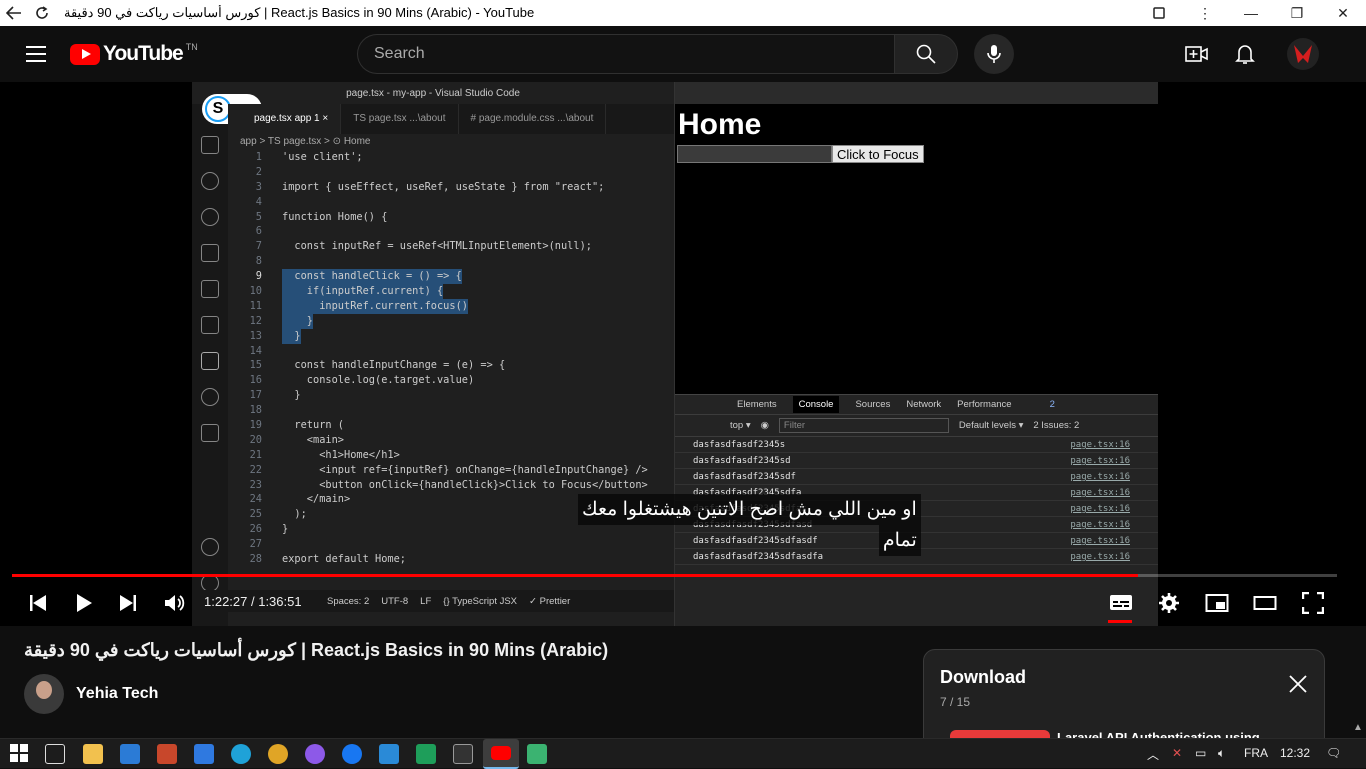 Image resolution: width=1366 pixels, height=769 pixels. I want to click on clock: 12:32, so click(1295, 753).